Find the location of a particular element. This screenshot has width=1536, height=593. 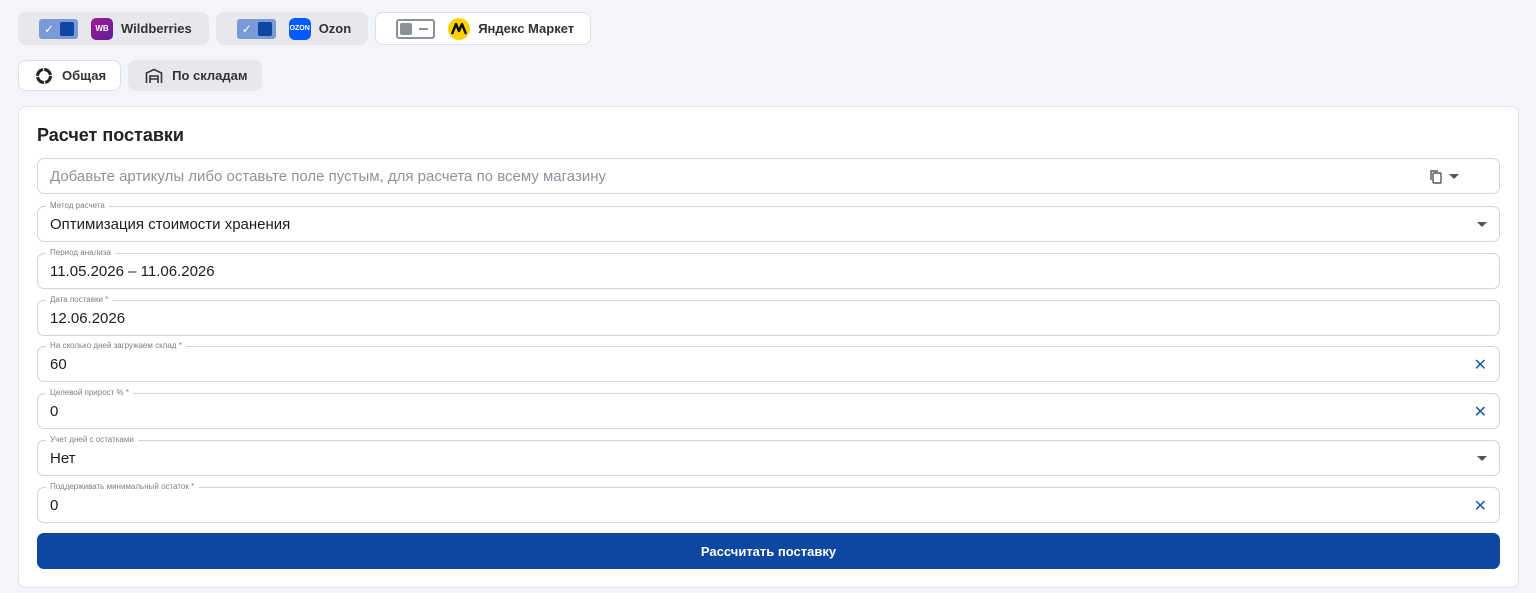

card-title: Расчет поставки is located at coordinates (110, 135).